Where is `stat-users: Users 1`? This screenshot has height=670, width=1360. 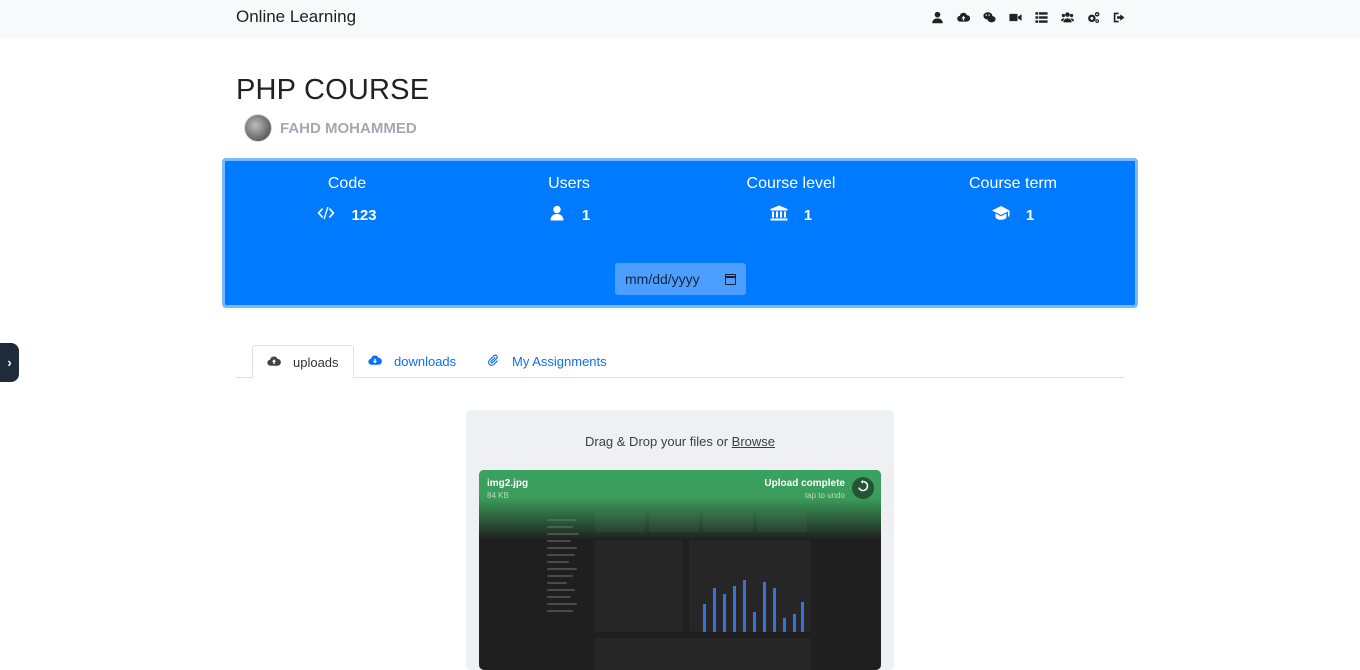 stat-users: Users 1 is located at coordinates (569, 200).